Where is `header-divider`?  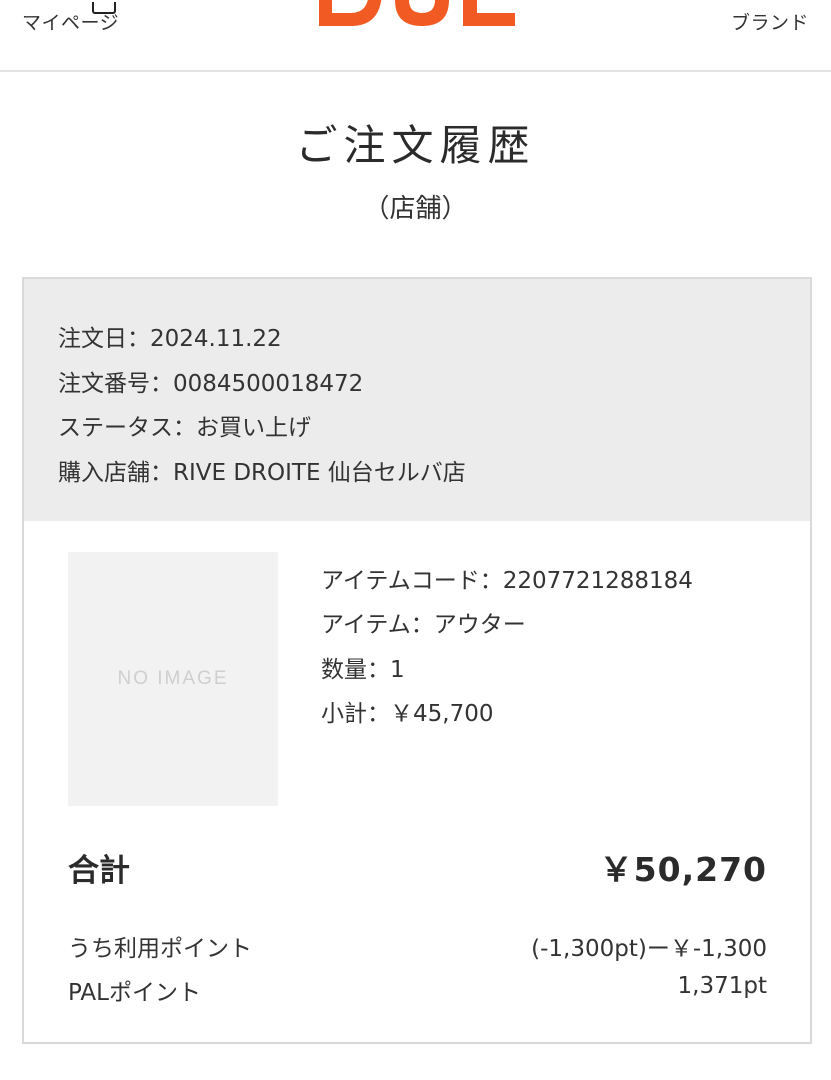 header-divider is located at coordinates (415, 71).